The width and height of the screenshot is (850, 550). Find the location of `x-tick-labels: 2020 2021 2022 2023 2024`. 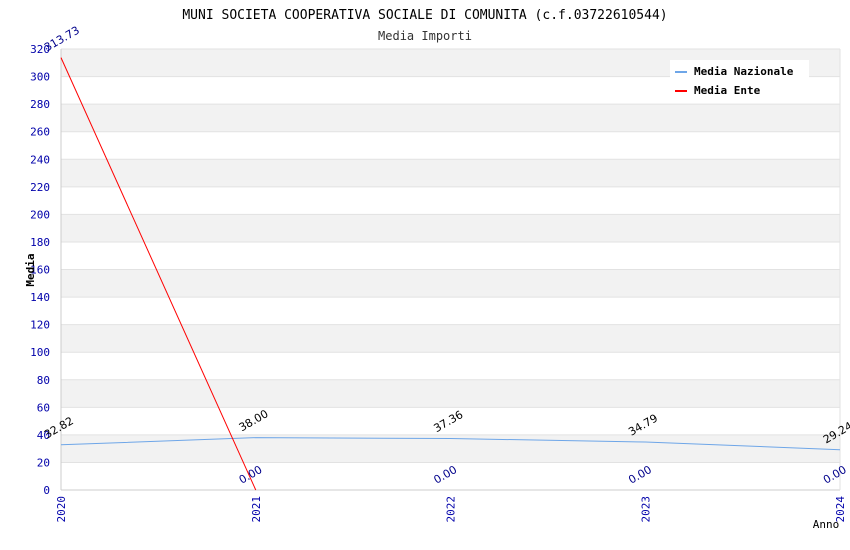

x-tick-labels: 2020 2021 2022 2023 2024 is located at coordinates (451, 509).